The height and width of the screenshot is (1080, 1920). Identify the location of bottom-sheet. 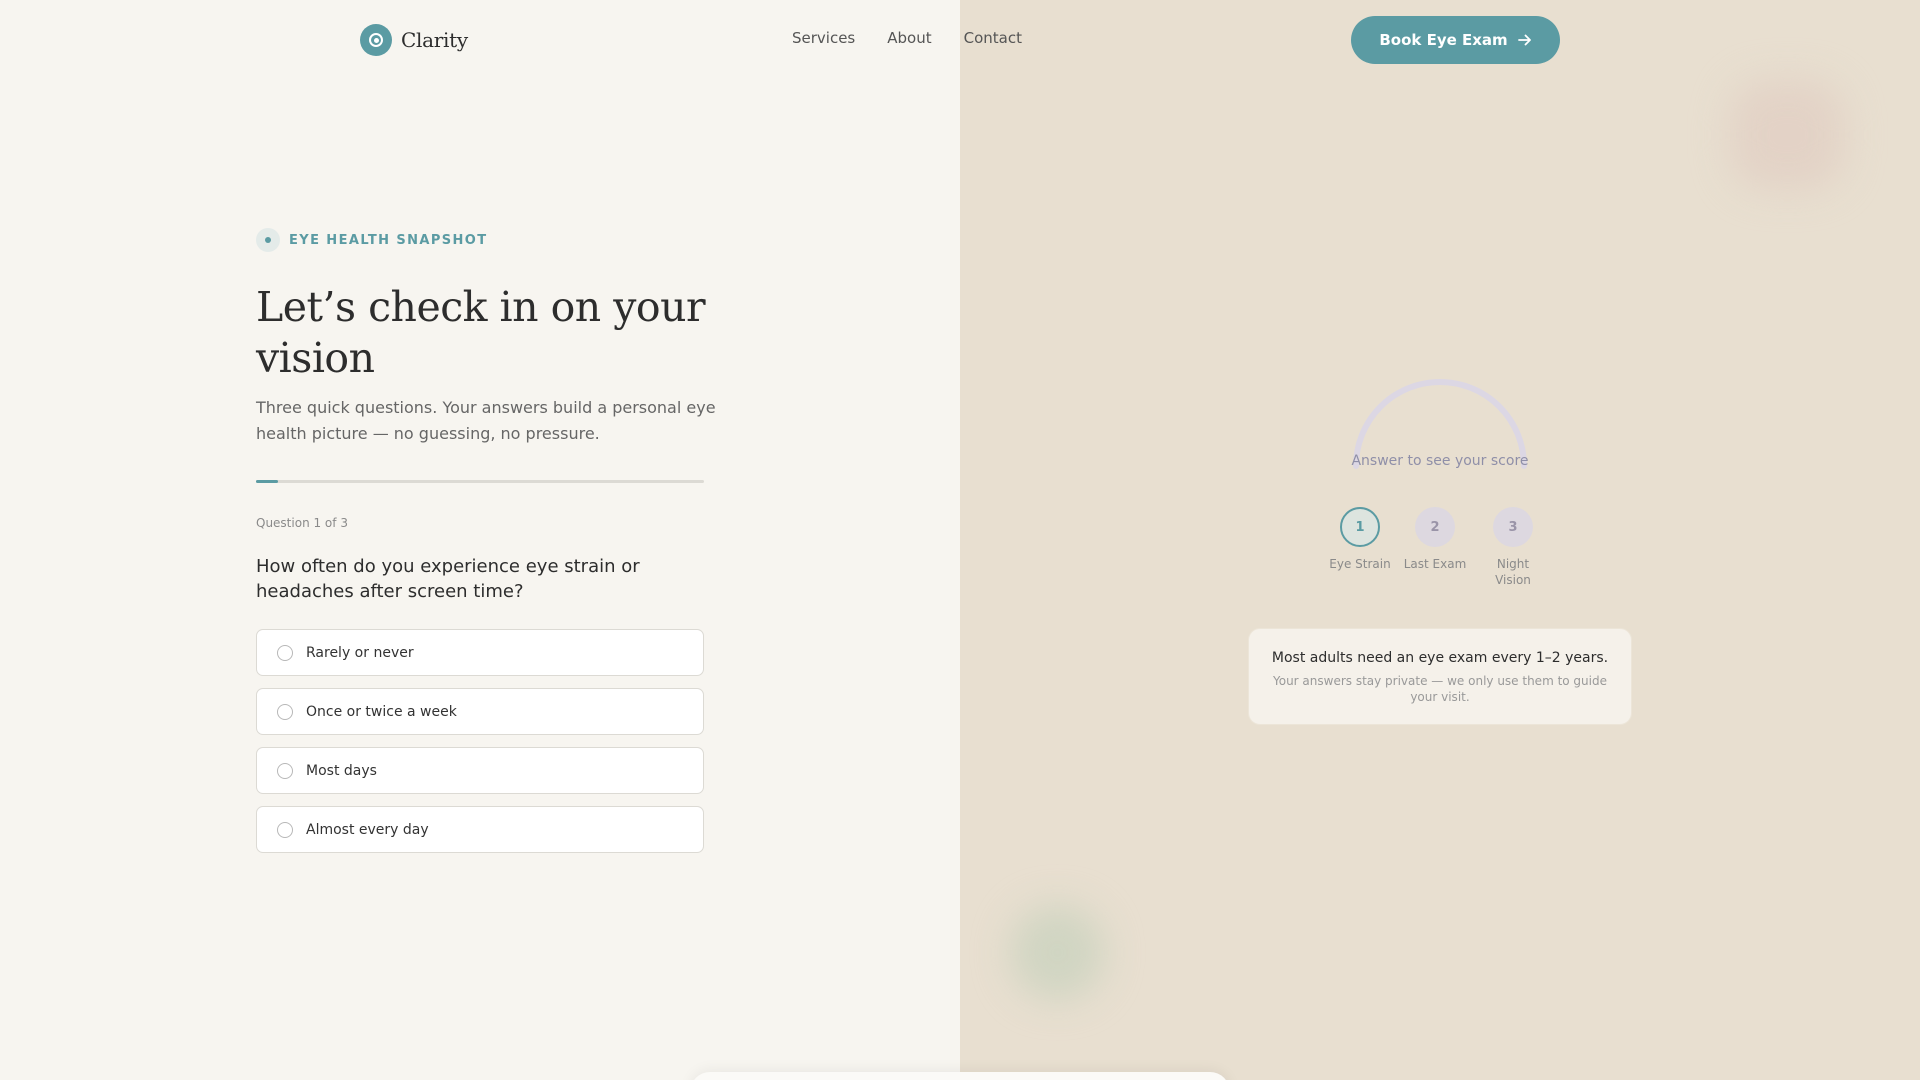
(960, 1076).